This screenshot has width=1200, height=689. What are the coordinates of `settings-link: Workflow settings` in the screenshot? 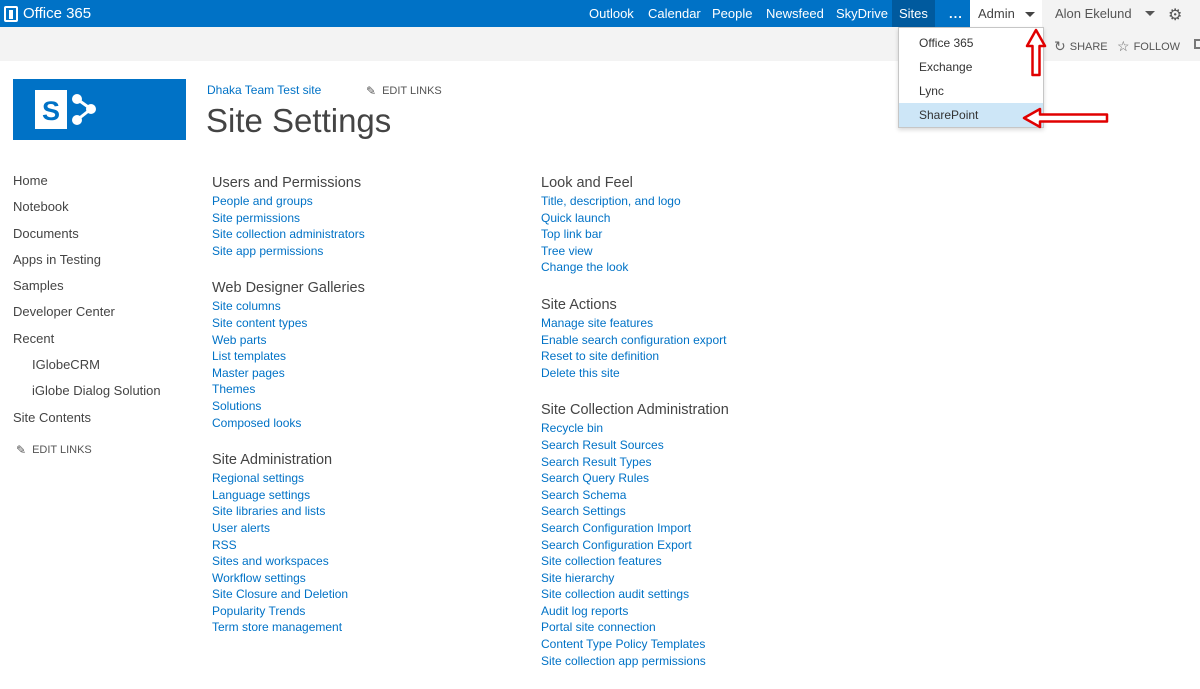 It's located at (288, 578).